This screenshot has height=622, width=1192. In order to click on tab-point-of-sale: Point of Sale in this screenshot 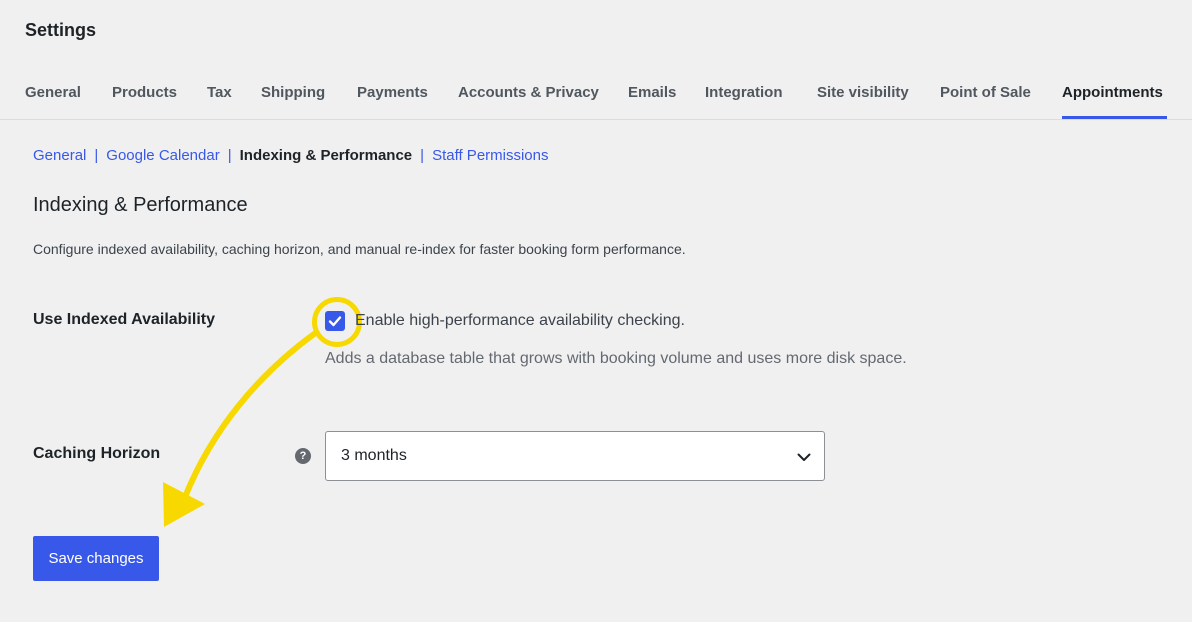, I will do `click(985, 92)`.